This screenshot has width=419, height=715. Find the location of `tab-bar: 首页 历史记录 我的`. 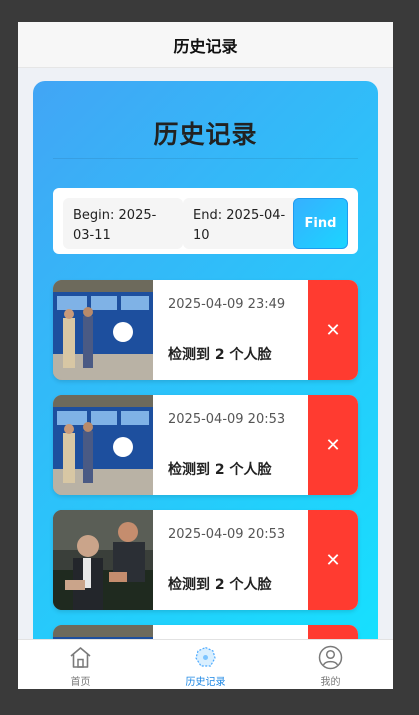

tab-bar: 首页 历史记录 我的 is located at coordinates (205, 664).